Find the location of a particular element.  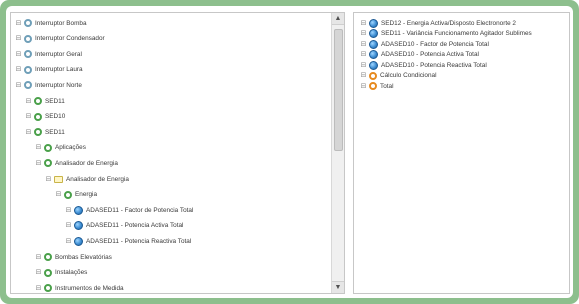

tree-node: ⊟ Interruptor Norte is located at coordinates (48, 85).